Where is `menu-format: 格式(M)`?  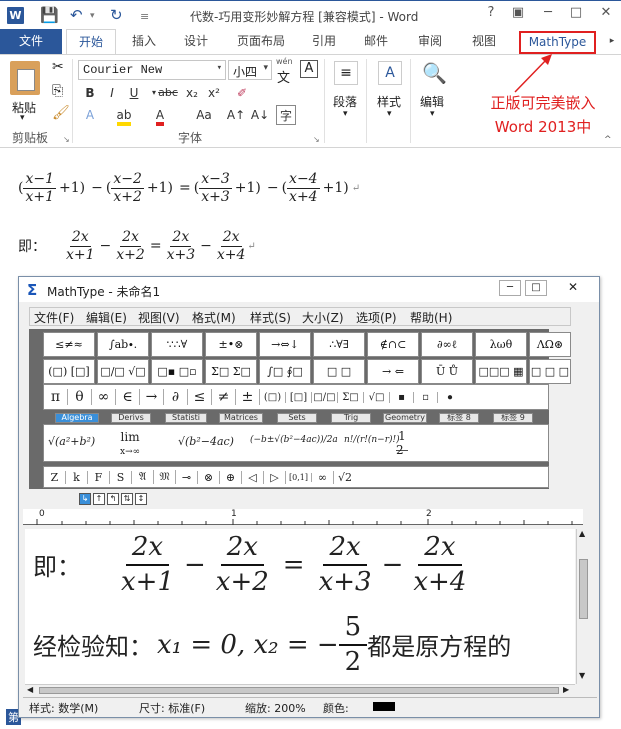 menu-format: 格式(M) is located at coordinates (214, 317).